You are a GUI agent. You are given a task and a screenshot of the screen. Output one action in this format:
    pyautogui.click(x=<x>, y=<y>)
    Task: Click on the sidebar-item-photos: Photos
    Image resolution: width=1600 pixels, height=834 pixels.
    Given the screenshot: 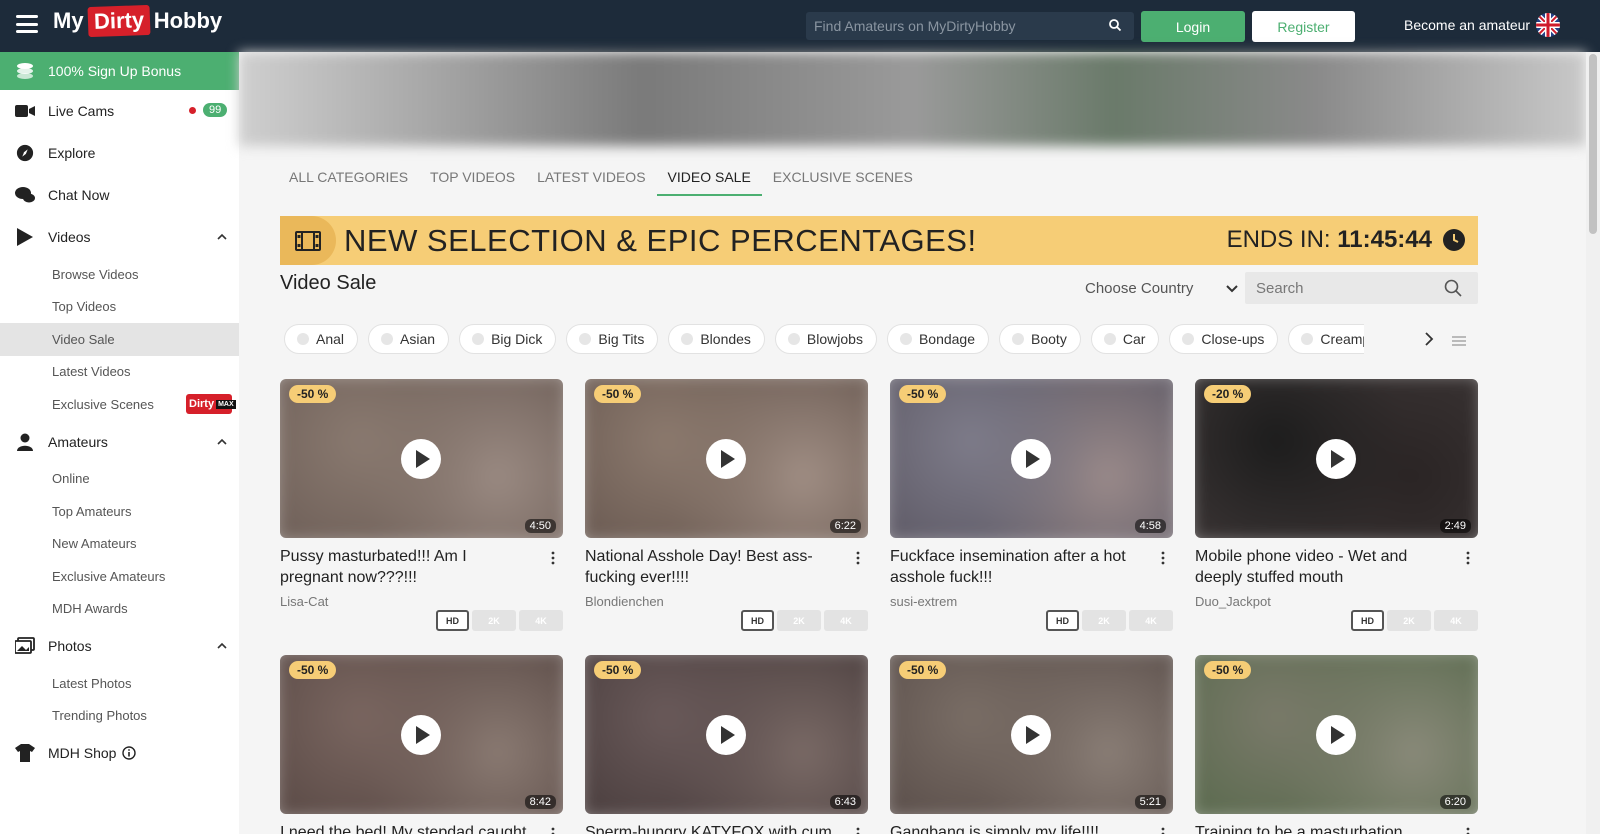 What is the action you would take?
    pyautogui.click(x=119, y=646)
    